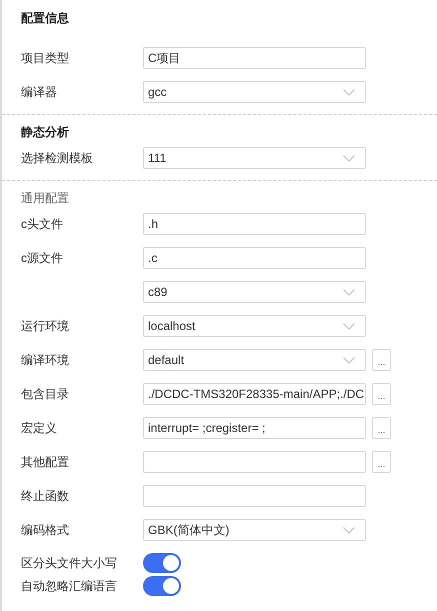  What do you see at coordinates (254, 224) in the screenshot?
I see `text-field: .h` at bounding box center [254, 224].